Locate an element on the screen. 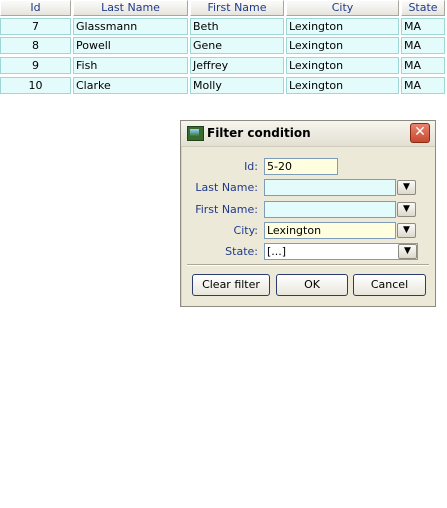 This screenshot has width=447, height=508. table-row: 9 Fish Jeffrey Lexington MA is located at coordinates (223, 66).